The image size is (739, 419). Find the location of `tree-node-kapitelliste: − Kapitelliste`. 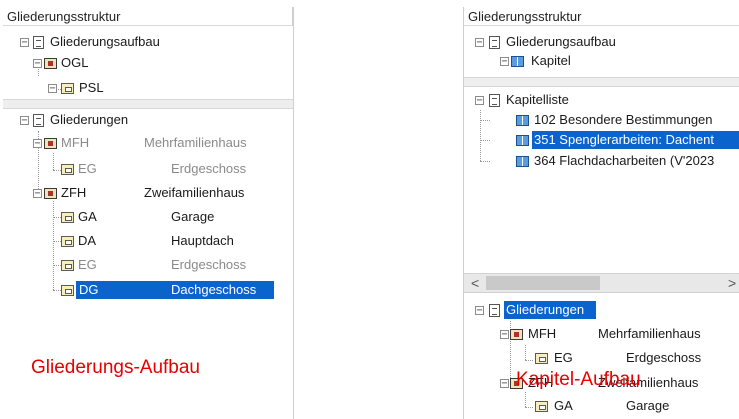

tree-node-kapitelliste: − Kapitelliste is located at coordinates (601, 100).